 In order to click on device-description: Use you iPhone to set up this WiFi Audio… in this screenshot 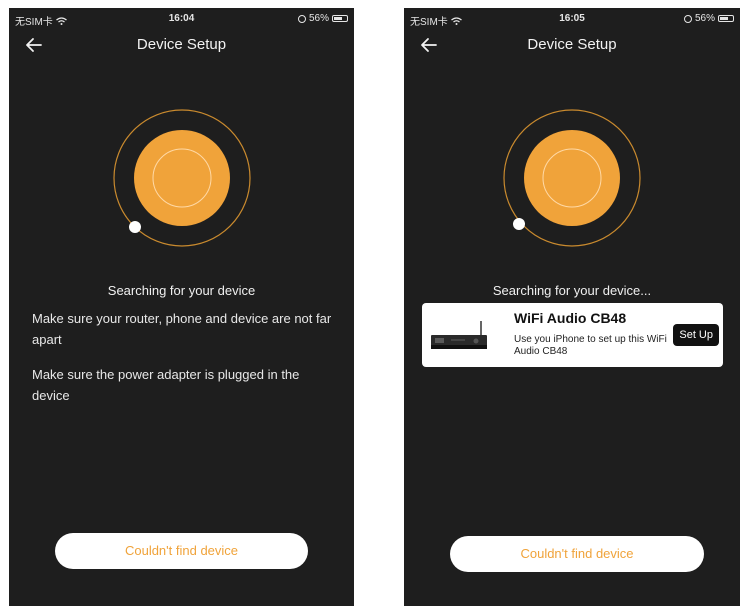, I will do `click(590, 345)`.